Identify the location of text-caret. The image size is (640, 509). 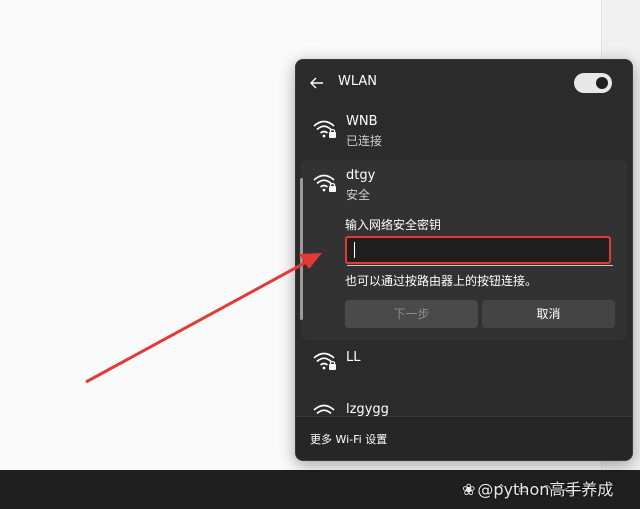
(354, 250).